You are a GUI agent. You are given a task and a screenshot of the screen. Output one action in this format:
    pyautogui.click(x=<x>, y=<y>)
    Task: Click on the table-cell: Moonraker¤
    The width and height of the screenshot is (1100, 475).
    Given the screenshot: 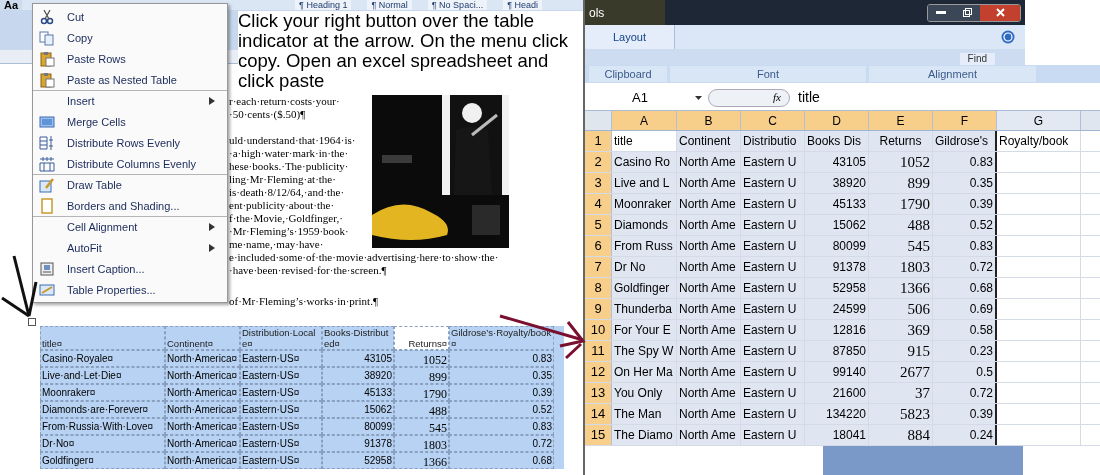 What is the action you would take?
    pyautogui.click(x=102, y=392)
    